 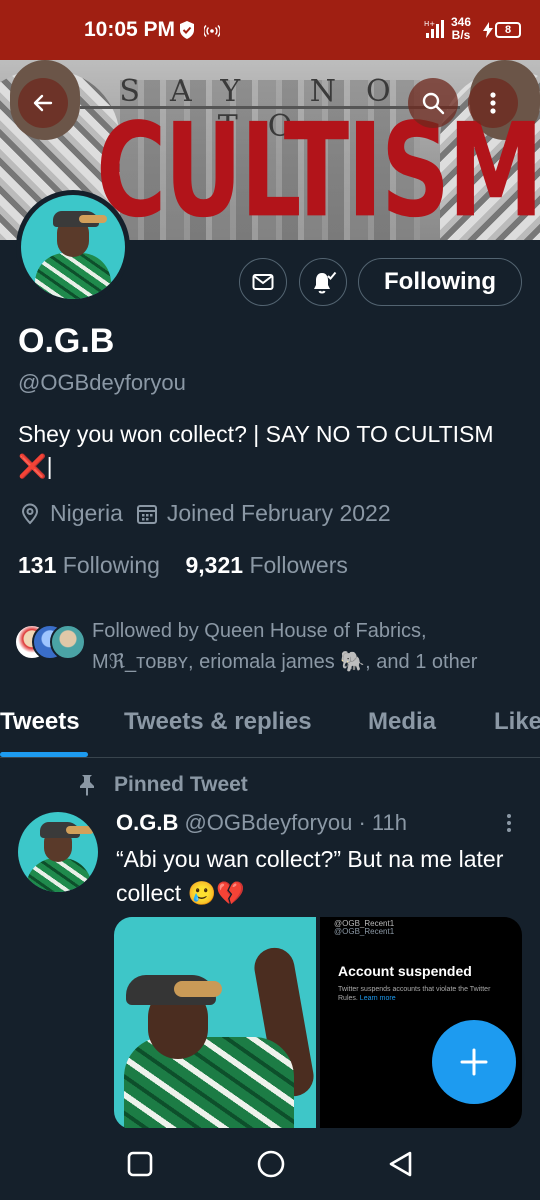 I want to click on profile-tabs: Tweets Tweets & replies Media Likes, so click(x=270, y=729).